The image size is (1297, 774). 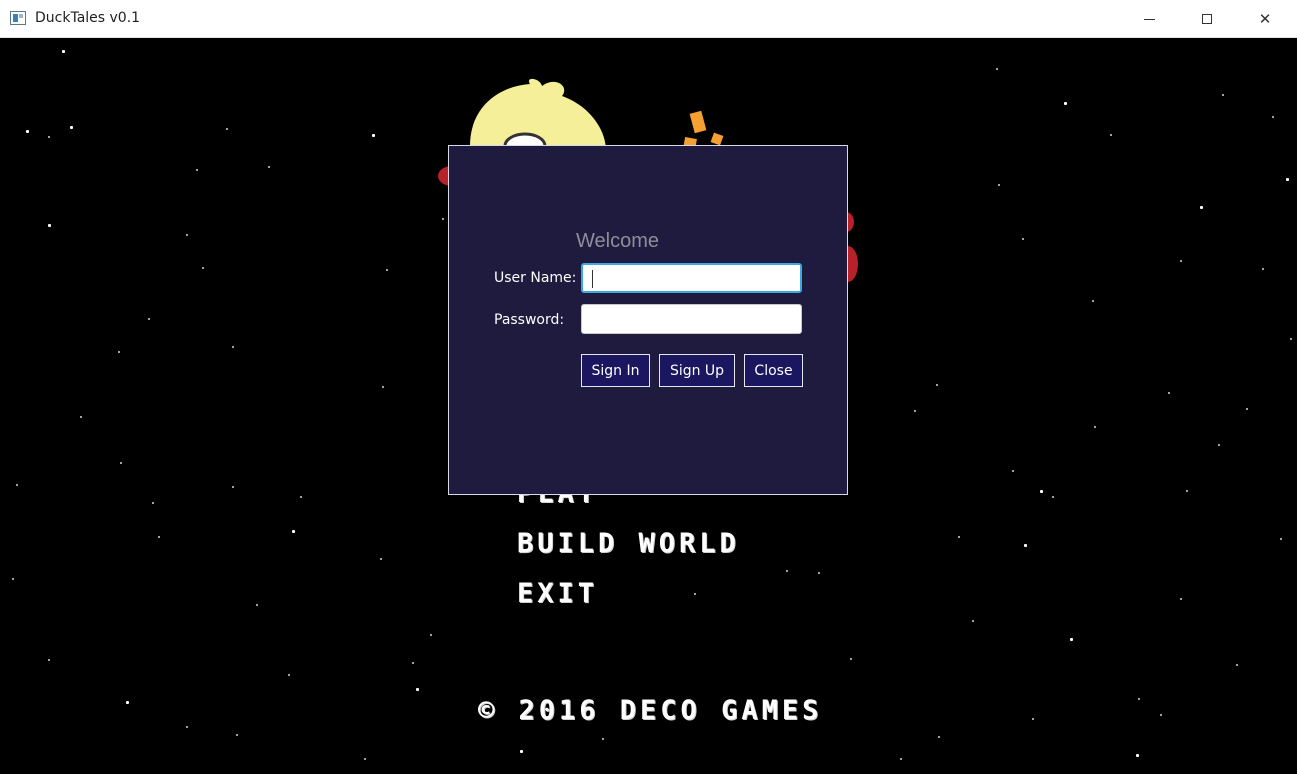 I want to click on maximize-button, so click(x=1207, y=19).